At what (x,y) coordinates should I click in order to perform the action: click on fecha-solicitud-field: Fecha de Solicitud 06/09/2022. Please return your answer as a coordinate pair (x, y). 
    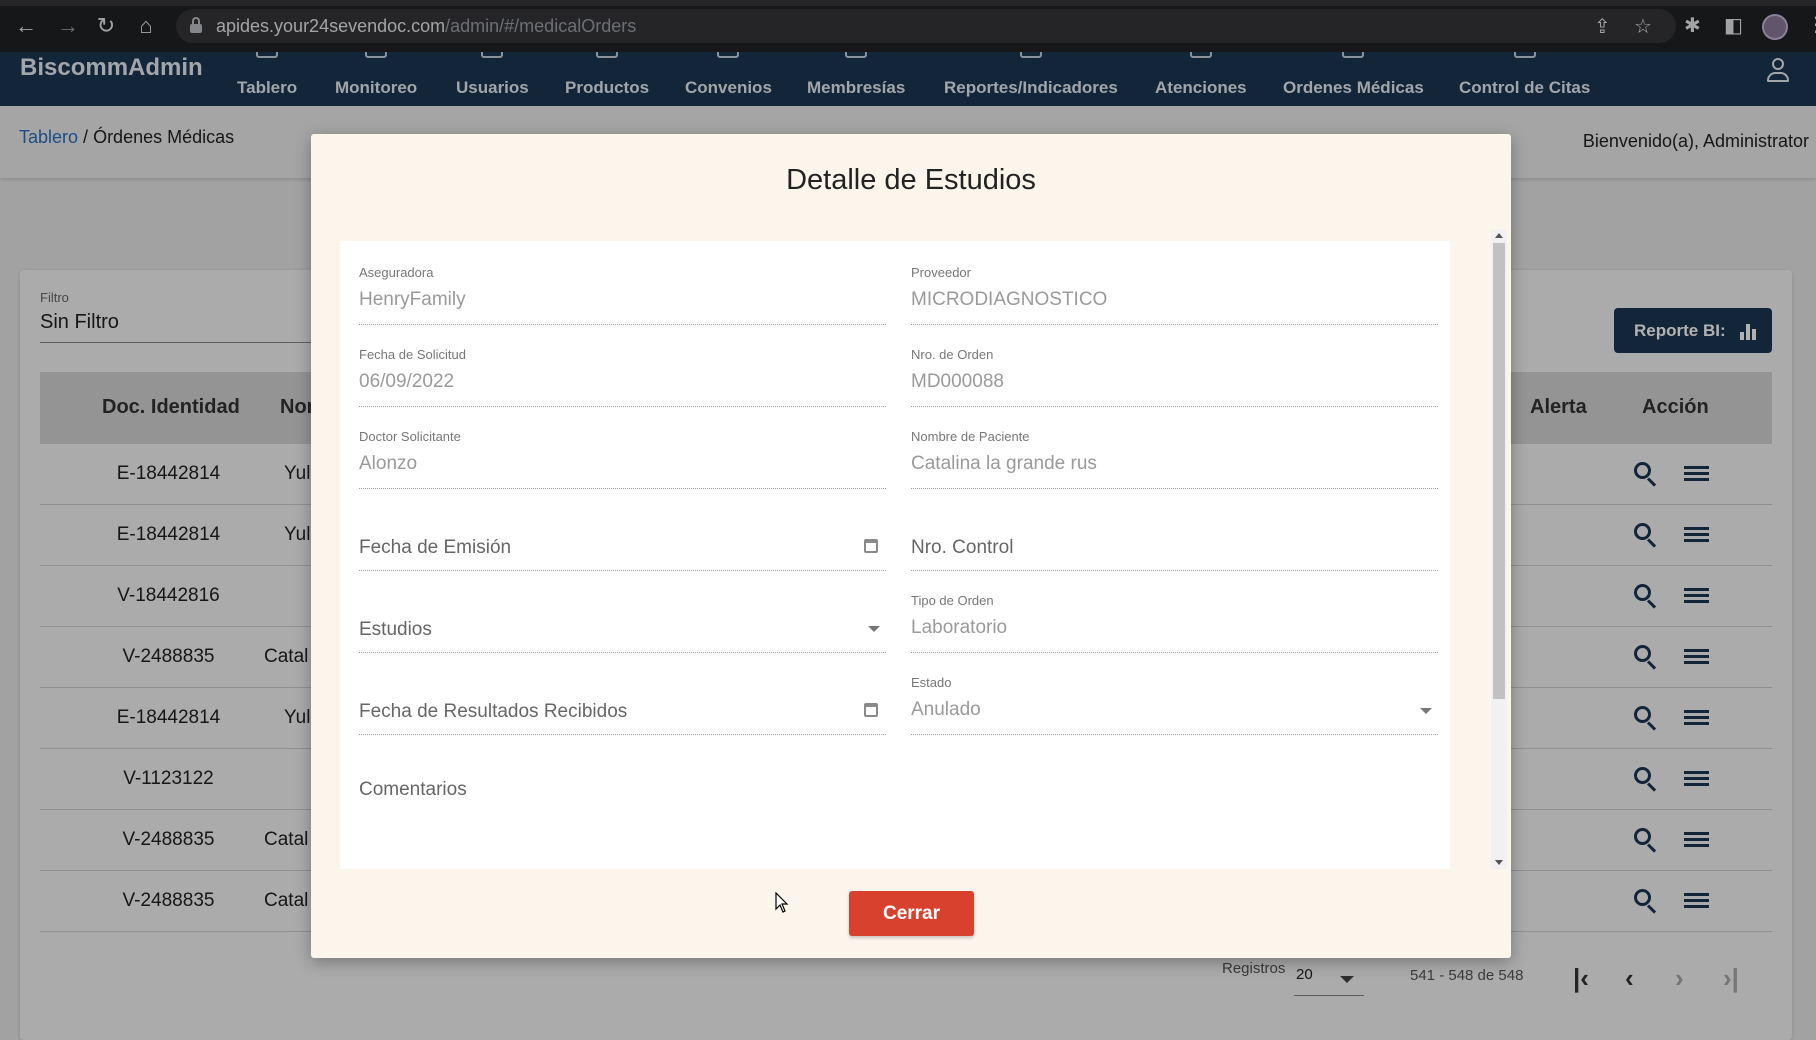
    Looking at the image, I should click on (622, 377).